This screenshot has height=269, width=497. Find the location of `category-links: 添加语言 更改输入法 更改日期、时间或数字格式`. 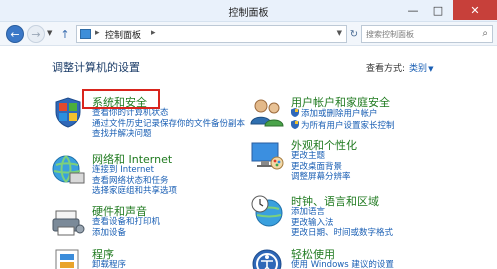

category-links: 添加语言 更改输入法 更改日期、时间或数字格式 is located at coordinates (342, 223).